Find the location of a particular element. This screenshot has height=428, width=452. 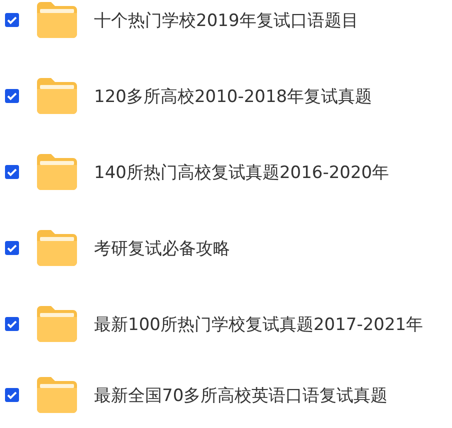

file-name: 最新100所热门学校复试真题2017-2021年 is located at coordinates (259, 324).